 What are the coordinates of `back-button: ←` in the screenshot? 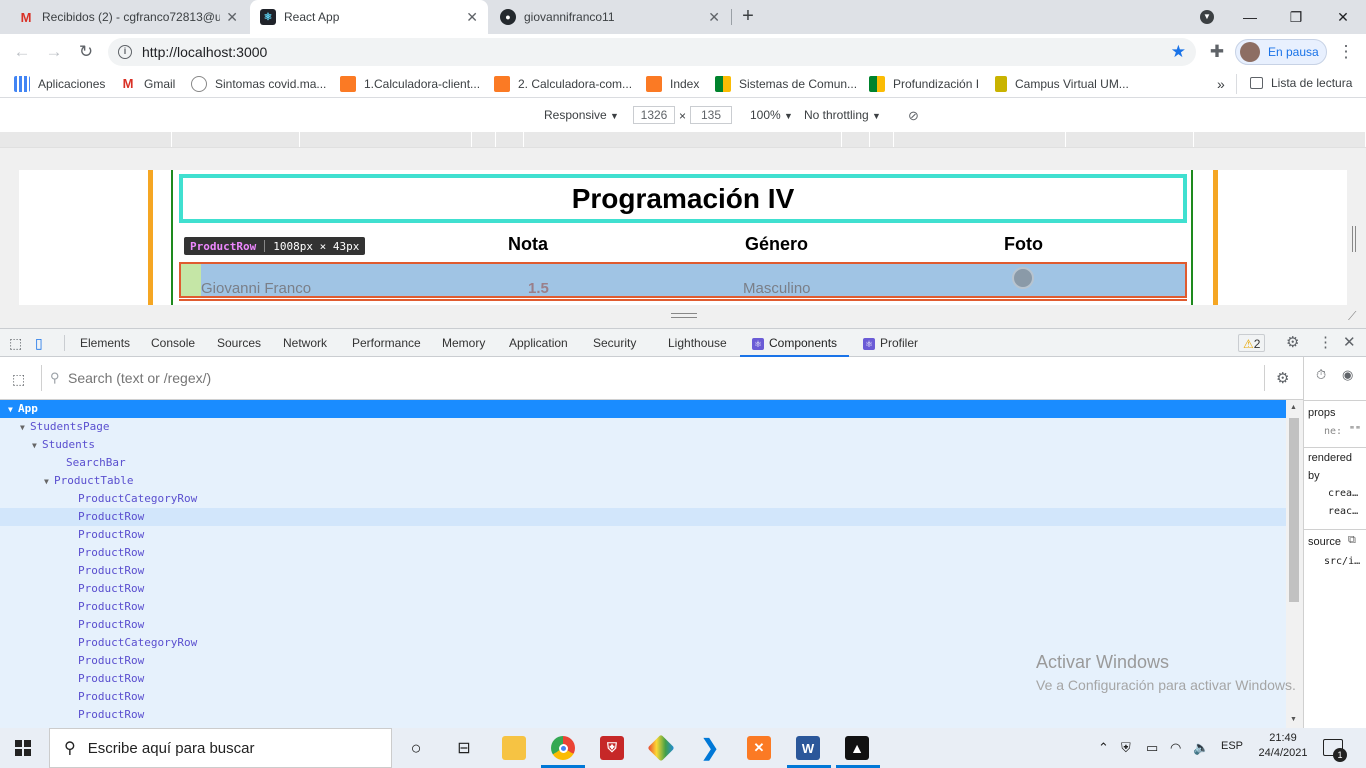 It's located at (22, 52).